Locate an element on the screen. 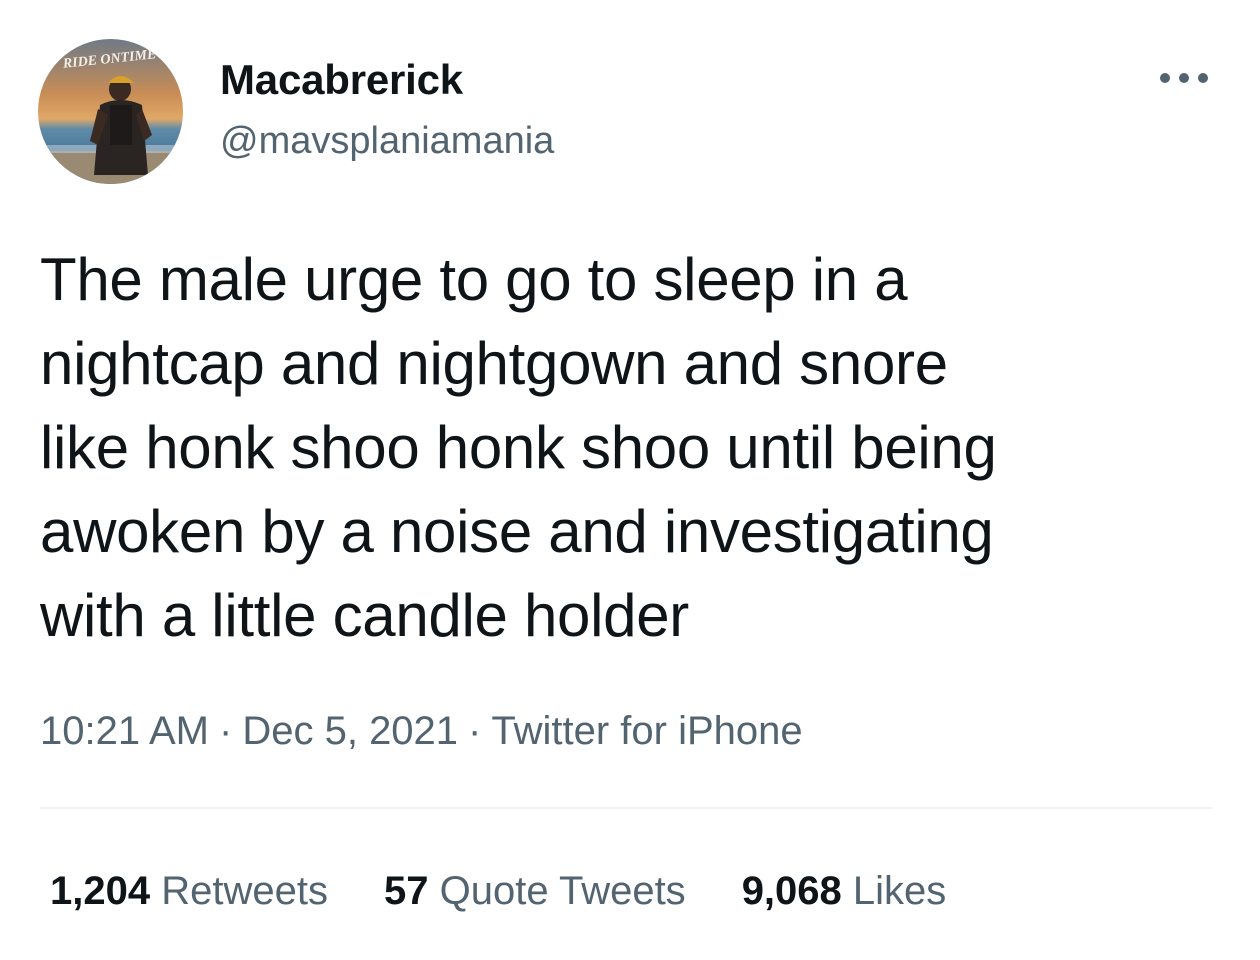 The image size is (1260, 960). user-handle: @mavsplaniamania is located at coordinates (387, 141).